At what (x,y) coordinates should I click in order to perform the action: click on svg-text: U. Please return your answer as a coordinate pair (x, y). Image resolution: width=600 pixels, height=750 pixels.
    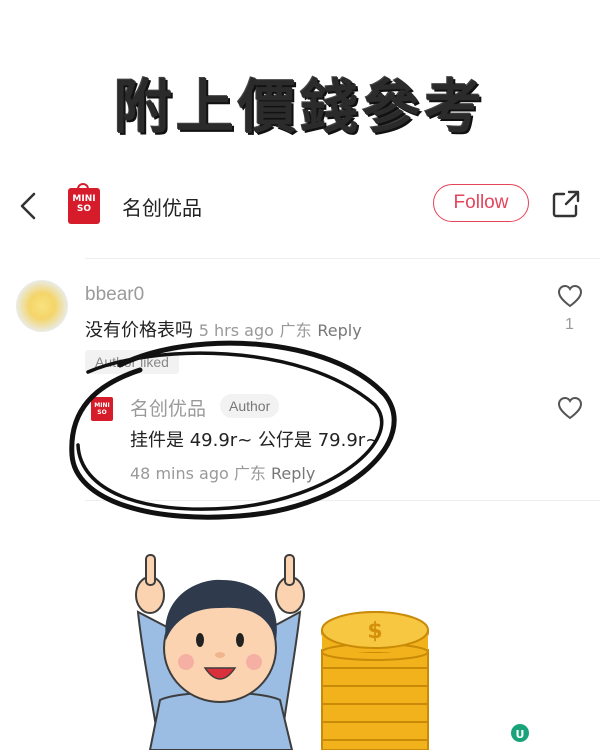
    Looking at the image, I should click on (520, 734).